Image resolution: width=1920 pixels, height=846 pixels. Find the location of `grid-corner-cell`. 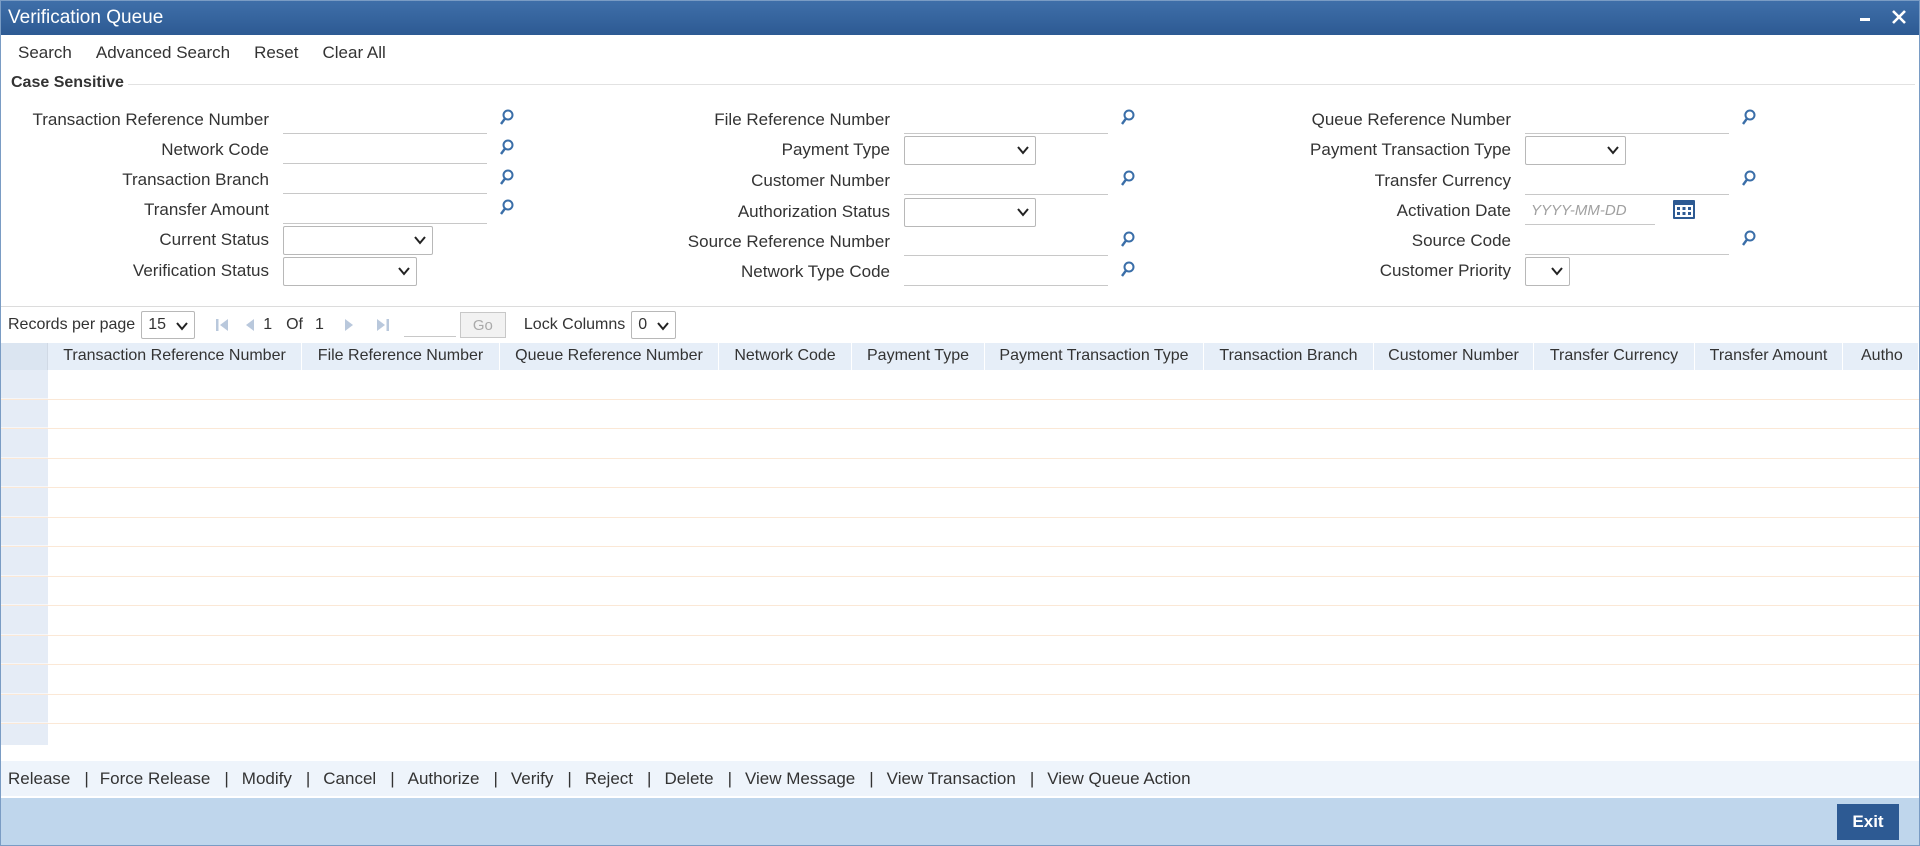

grid-corner-cell is located at coordinates (24, 356).